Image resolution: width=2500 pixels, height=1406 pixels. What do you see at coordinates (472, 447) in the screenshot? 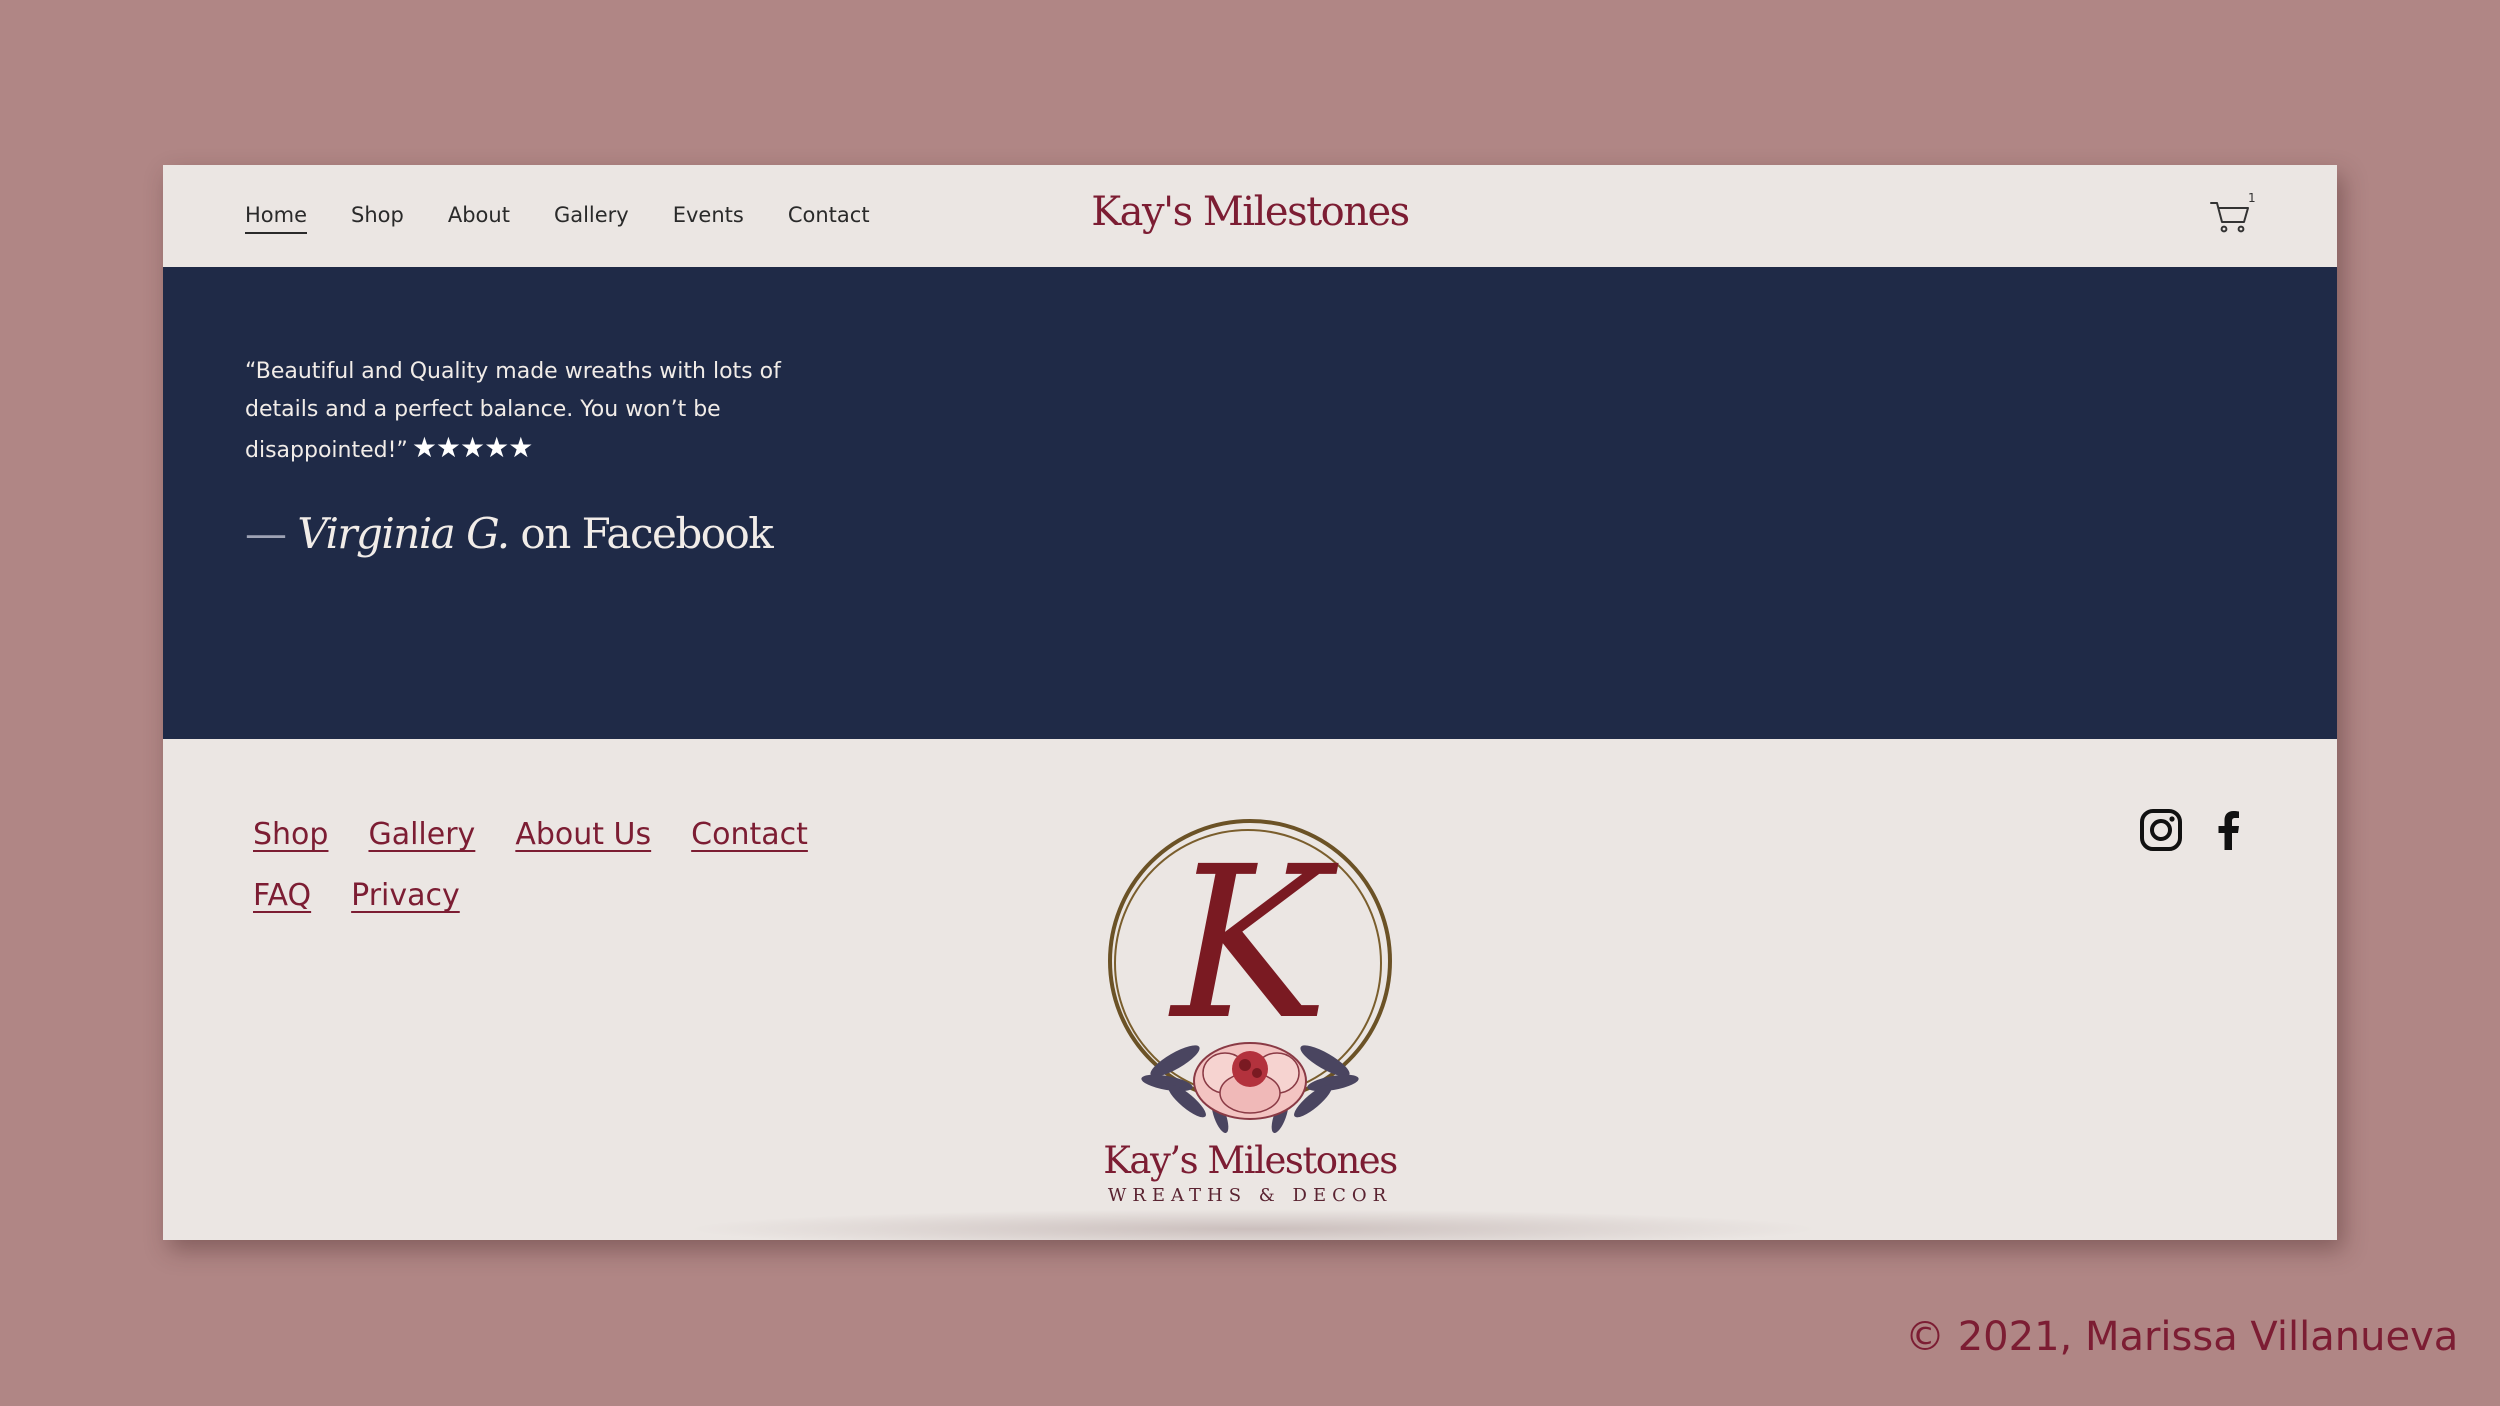
I see `rating-stars: ★★★★★` at bounding box center [472, 447].